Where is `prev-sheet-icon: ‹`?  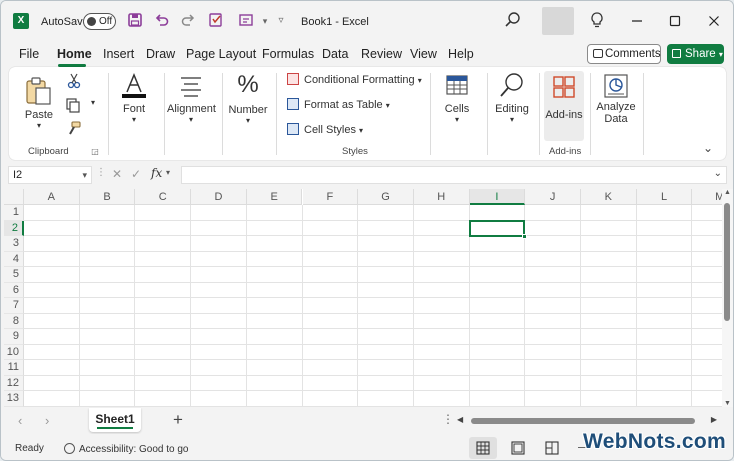
prev-sheet-icon: ‹ is located at coordinates (20, 420).